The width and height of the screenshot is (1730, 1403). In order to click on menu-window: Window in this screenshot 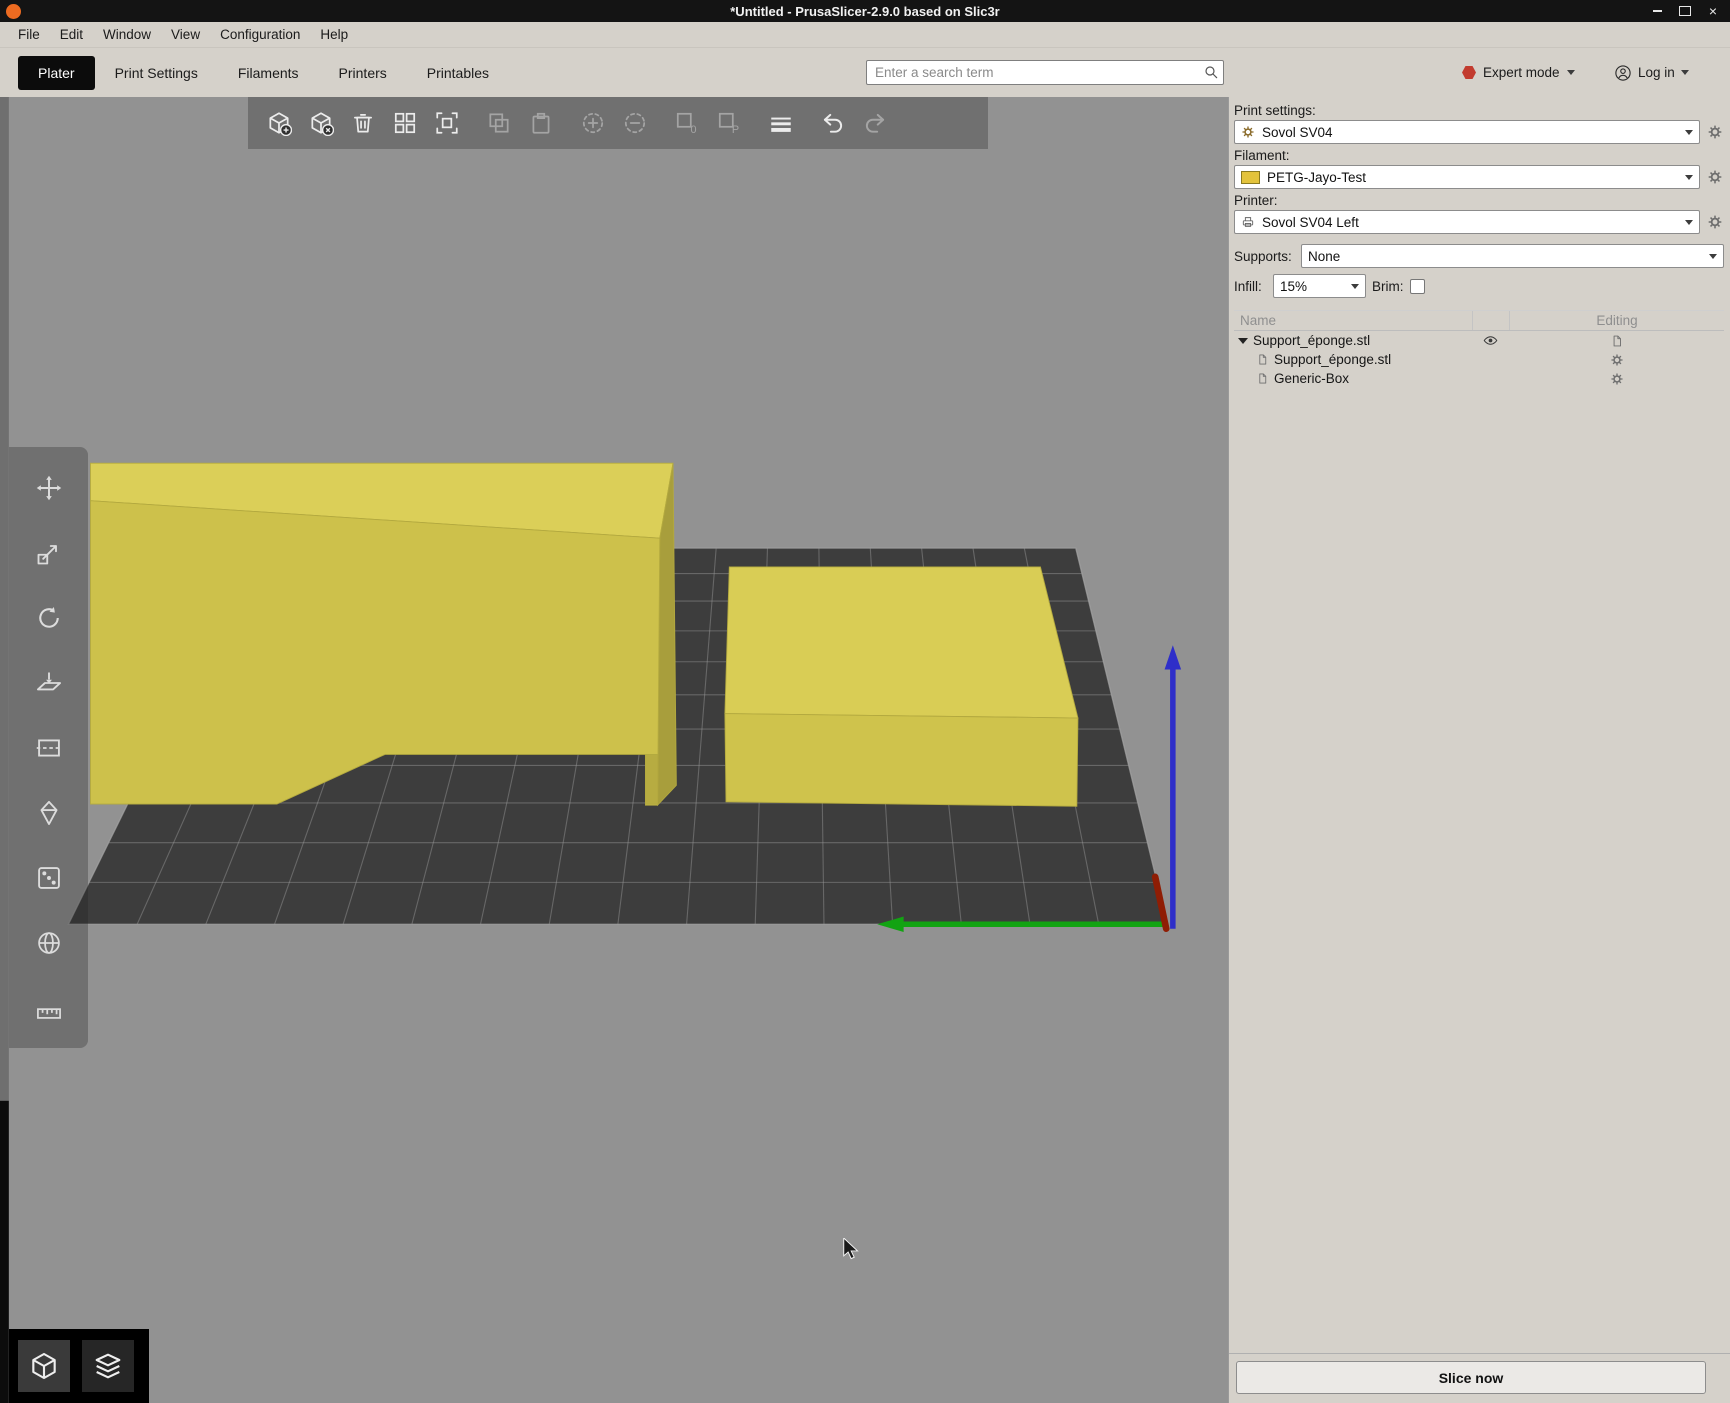, I will do `click(127, 35)`.